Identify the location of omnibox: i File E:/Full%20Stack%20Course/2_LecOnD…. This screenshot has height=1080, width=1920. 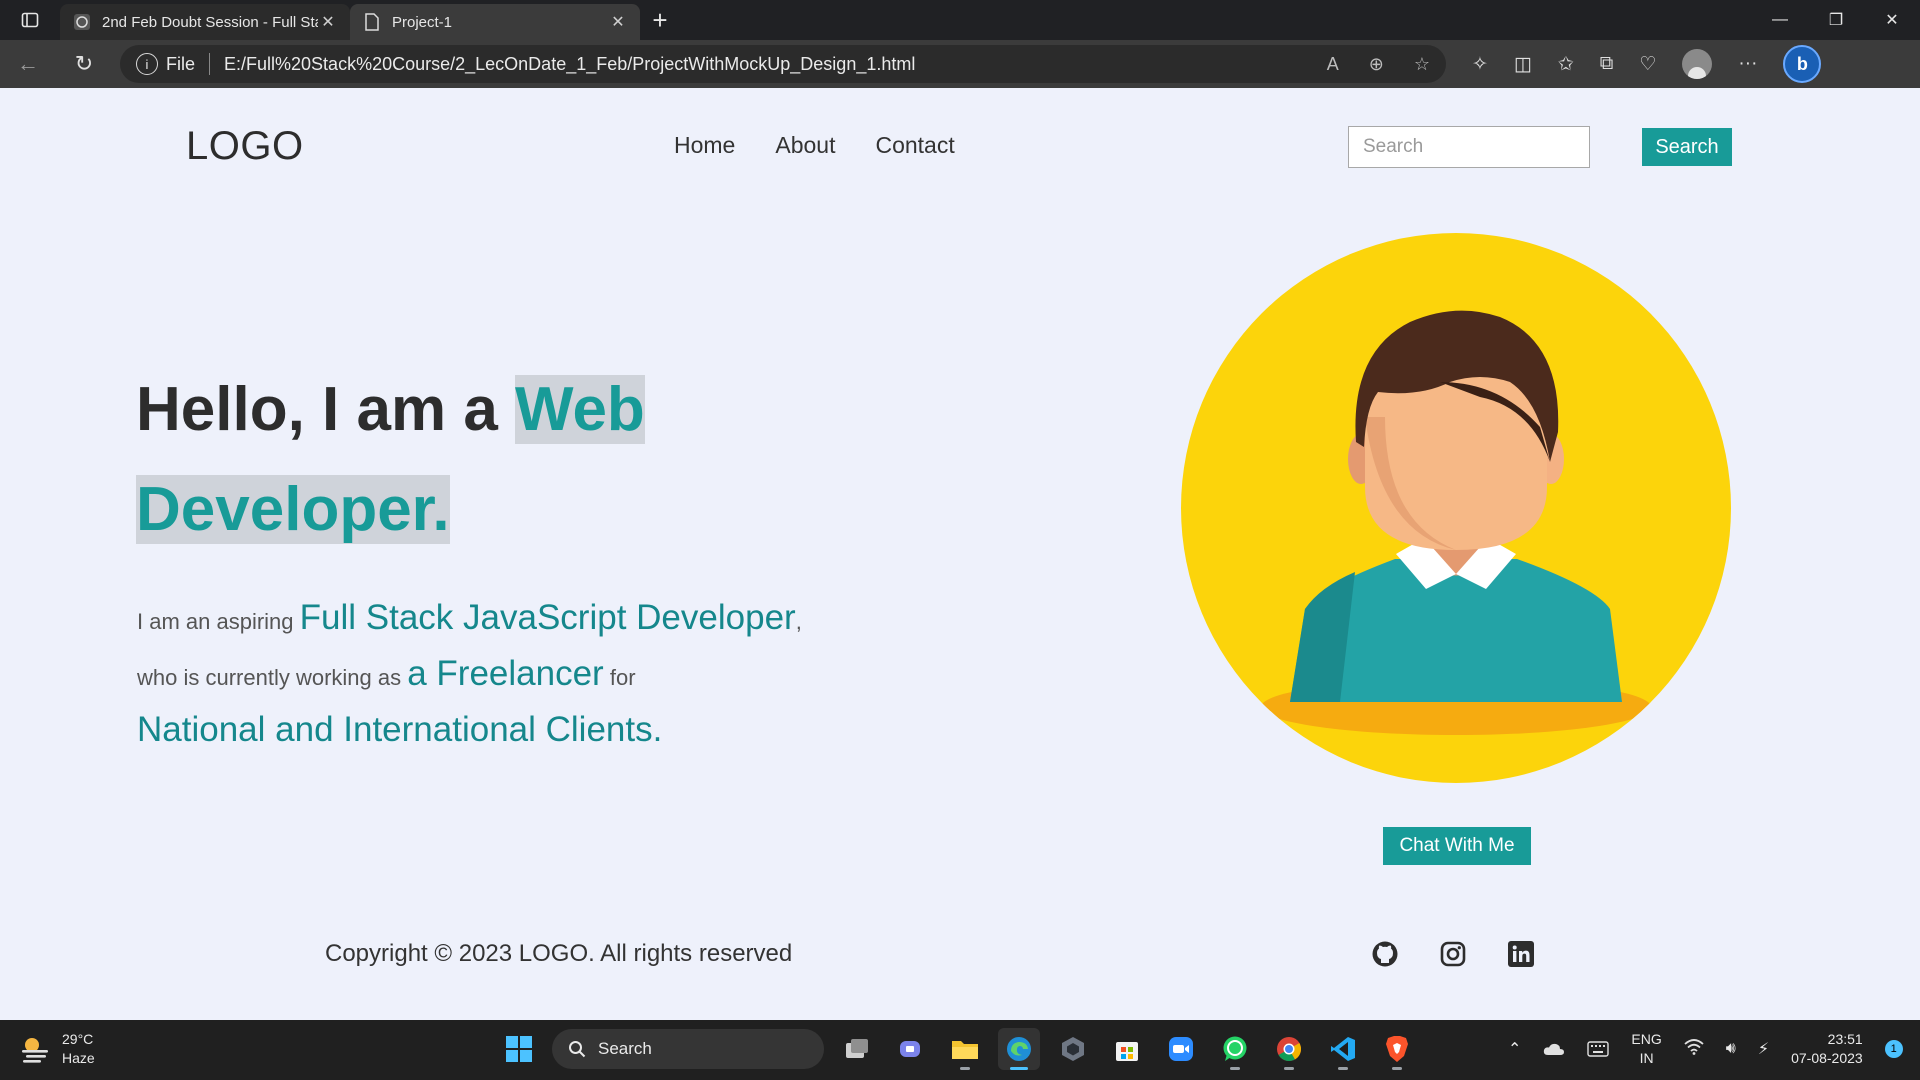
(783, 64).